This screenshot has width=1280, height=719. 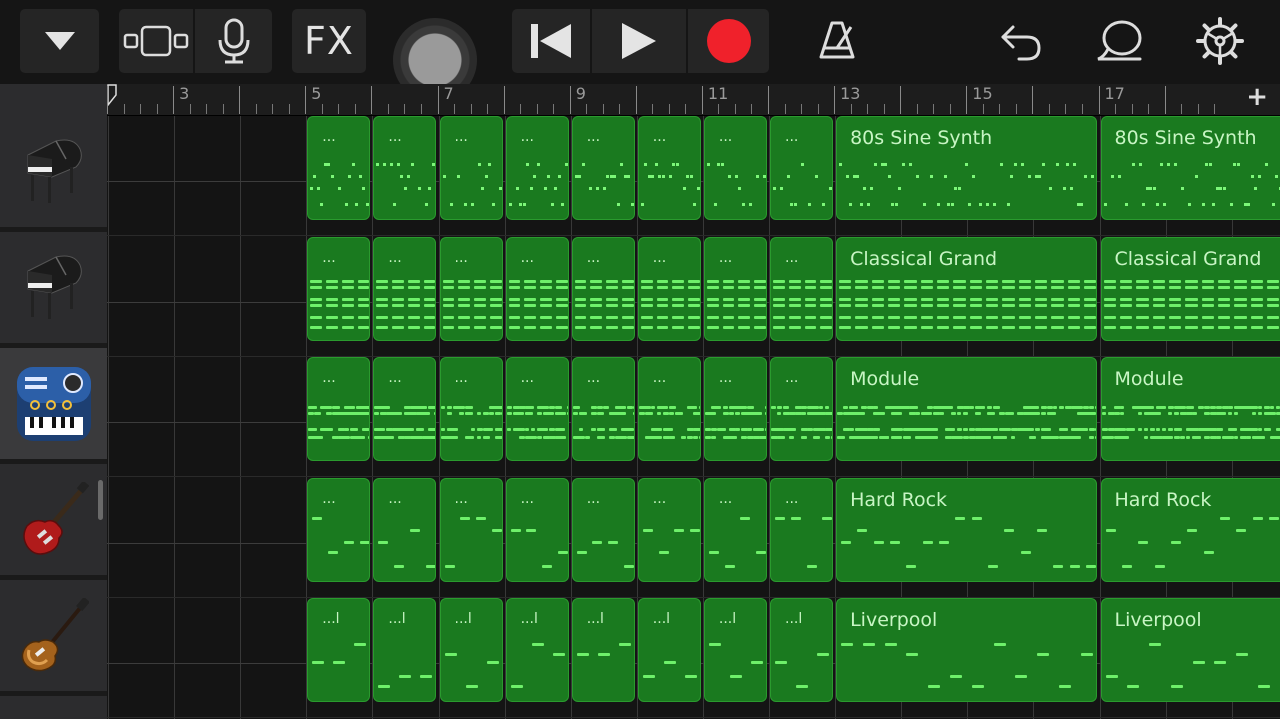 What do you see at coordinates (1120, 41) in the screenshot?
I see `loop-browser-button` at bounding box center [1120, 41].